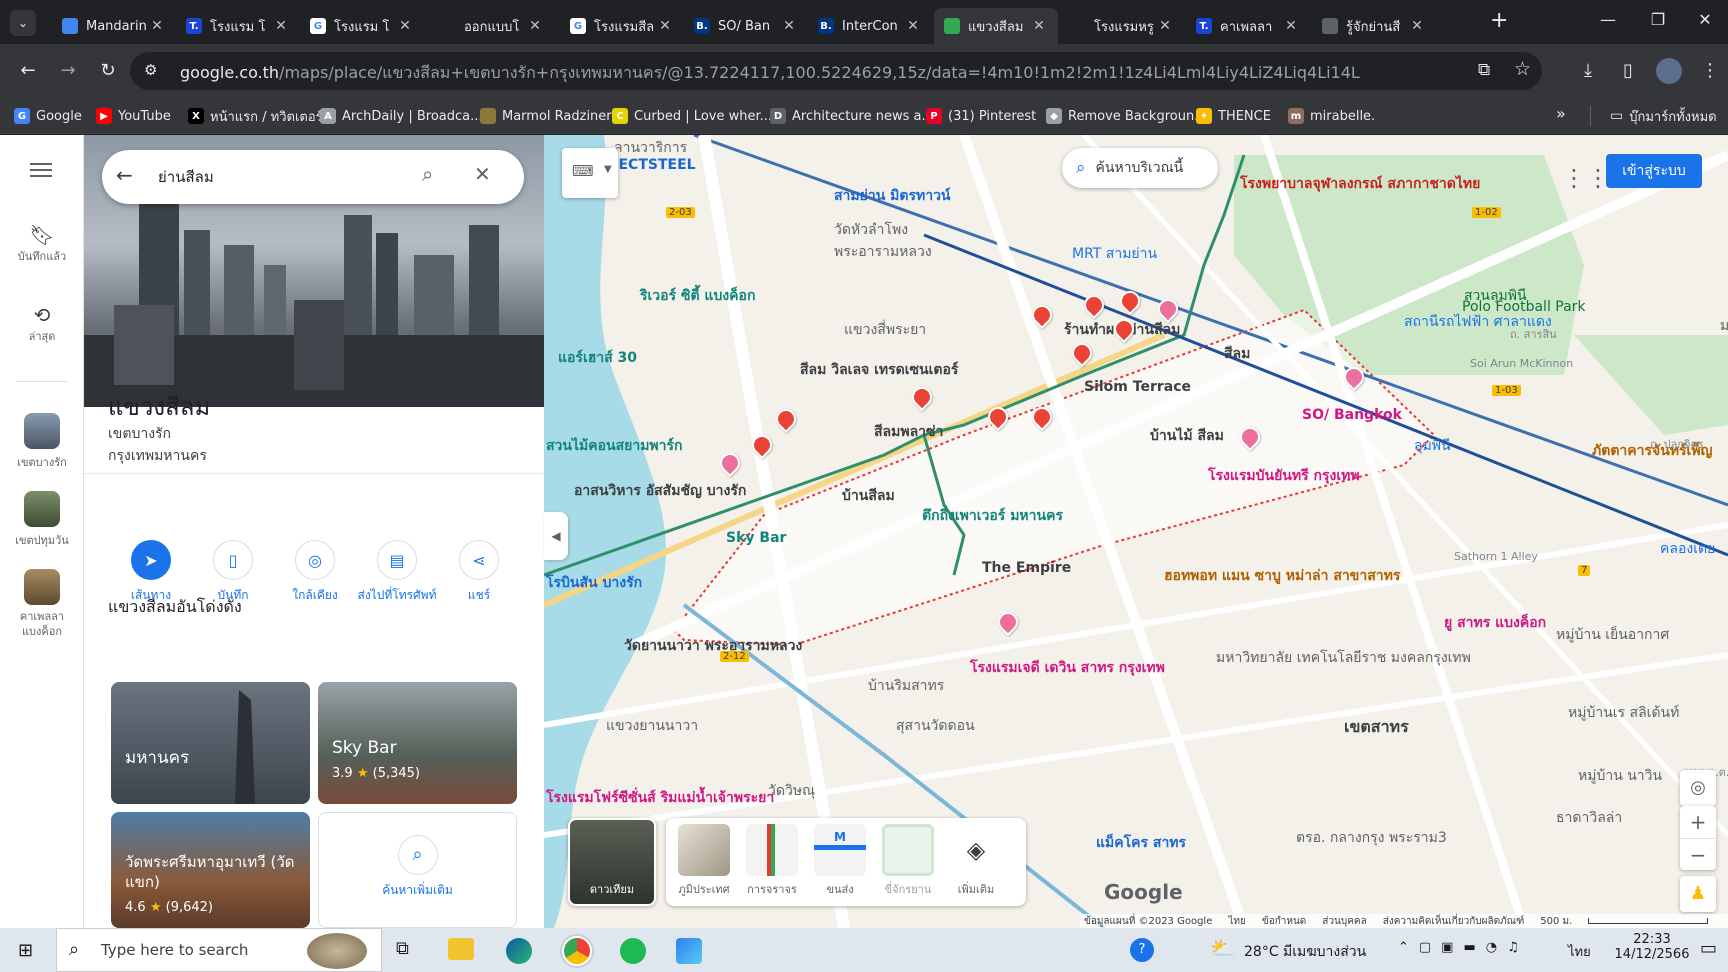 The height and width of the screenshot is (972, 1728). I want to click on side-panel-icon: ▯, so click(1628, 70).